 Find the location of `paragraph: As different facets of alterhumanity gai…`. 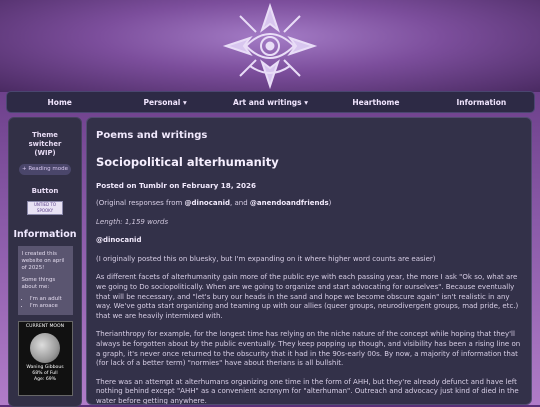

paragraph: As different facets of alterhumanity gai… is located at coordinates (307, 296).